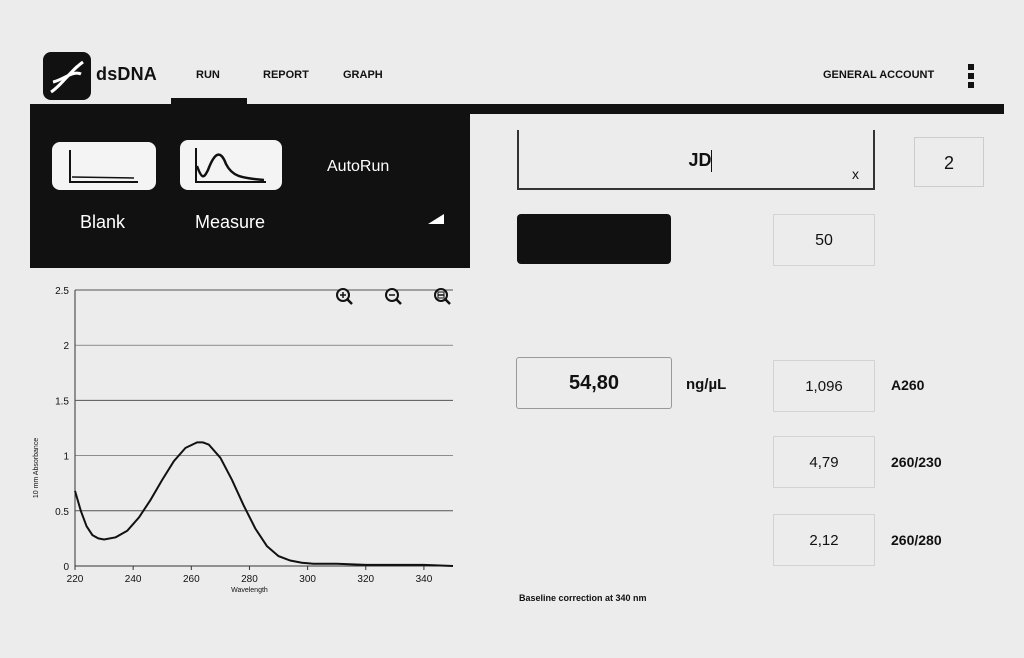 This screenshot has width=1024, height=658. What do you see at coordinates (824, 240) in the screenshot?
I see `dilution-factor-field: 50` at bounding box center [824, 240].